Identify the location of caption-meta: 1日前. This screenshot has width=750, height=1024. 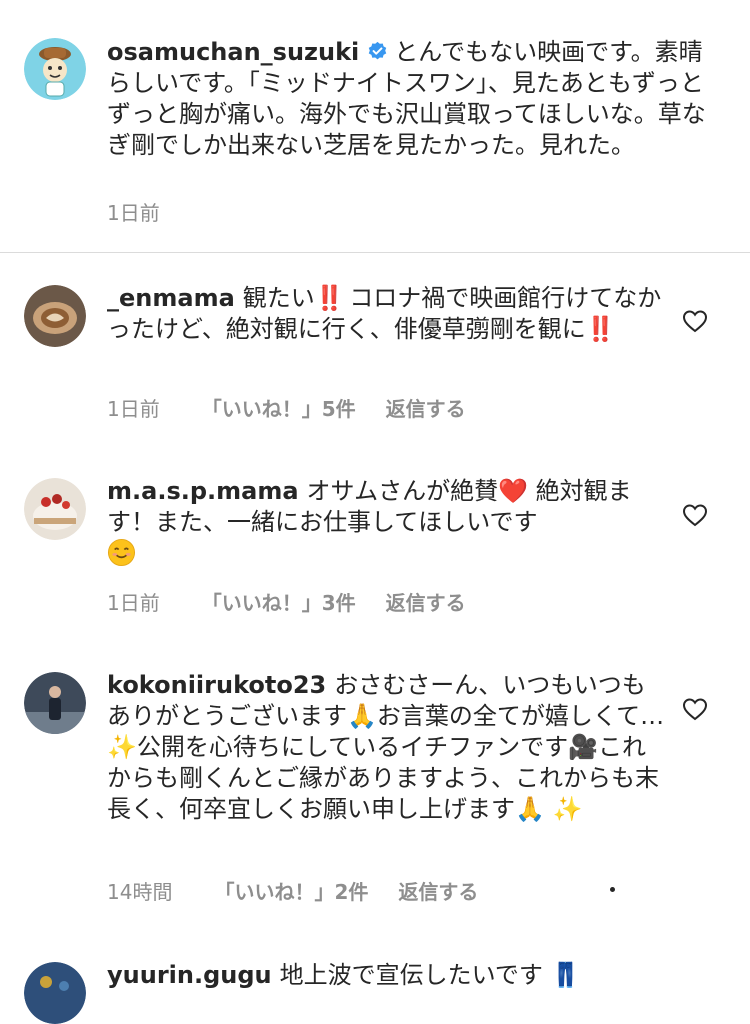
(133, 211).